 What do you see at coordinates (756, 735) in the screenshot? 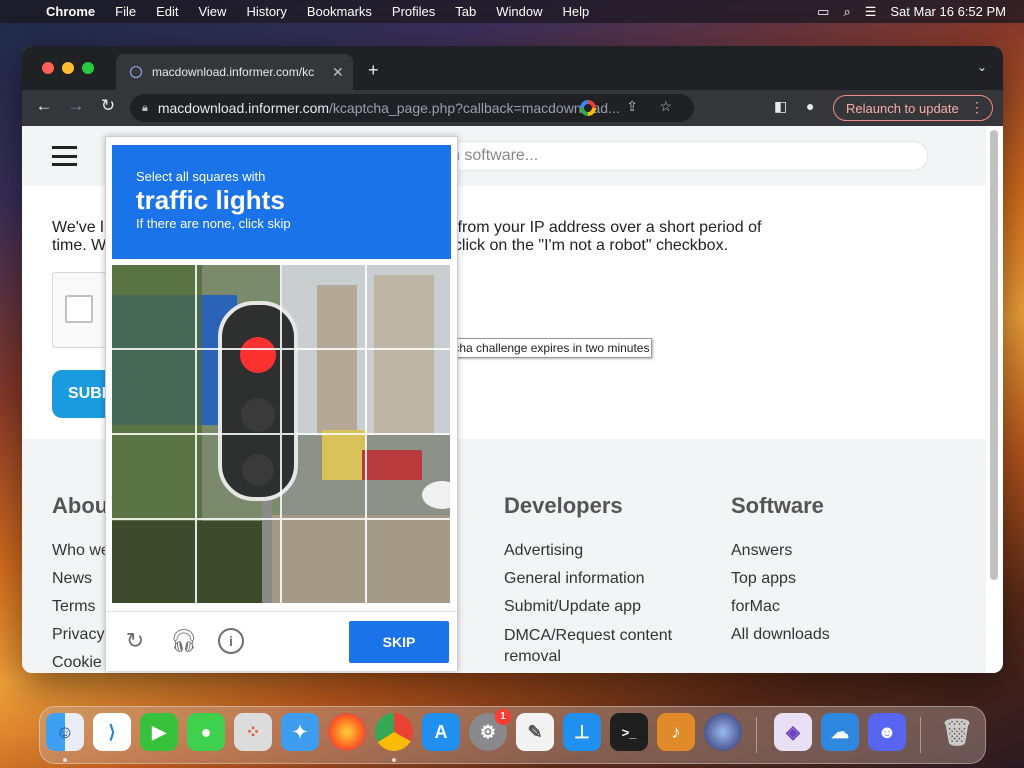
I see `dock-separator` at bounding box center [756, 735].